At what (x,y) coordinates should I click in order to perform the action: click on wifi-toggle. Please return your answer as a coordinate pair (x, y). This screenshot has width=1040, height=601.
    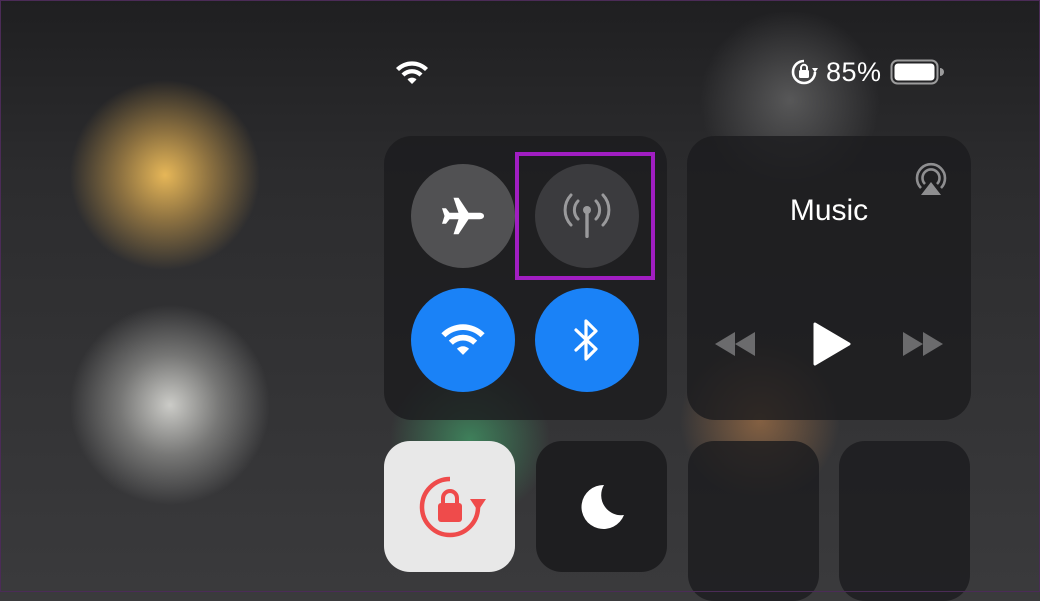
    Looking at the image, I should click on (463, 340).